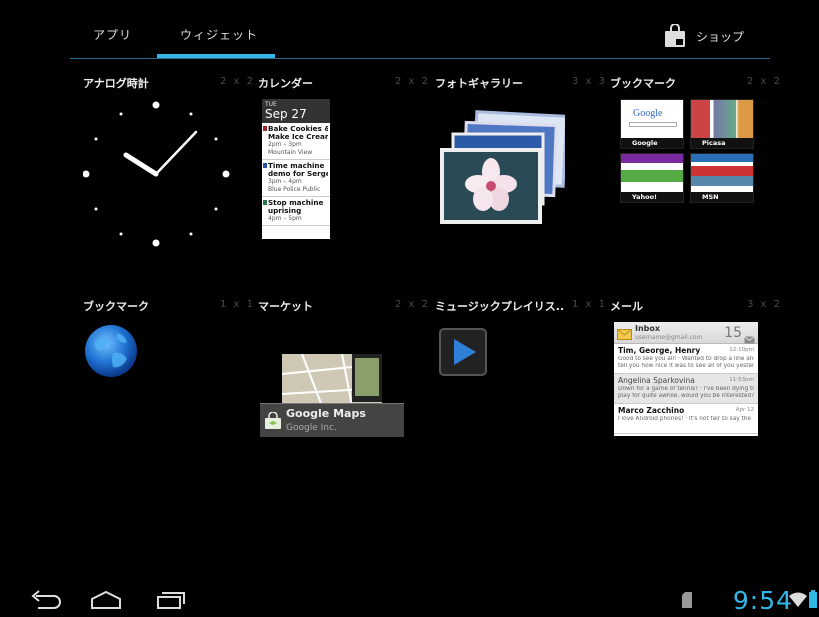 The width and height of the screenshot is (819, 617). Describe the element at coordinates (626, 306) in the screenshot. I see `widget-title: メール` at that location.